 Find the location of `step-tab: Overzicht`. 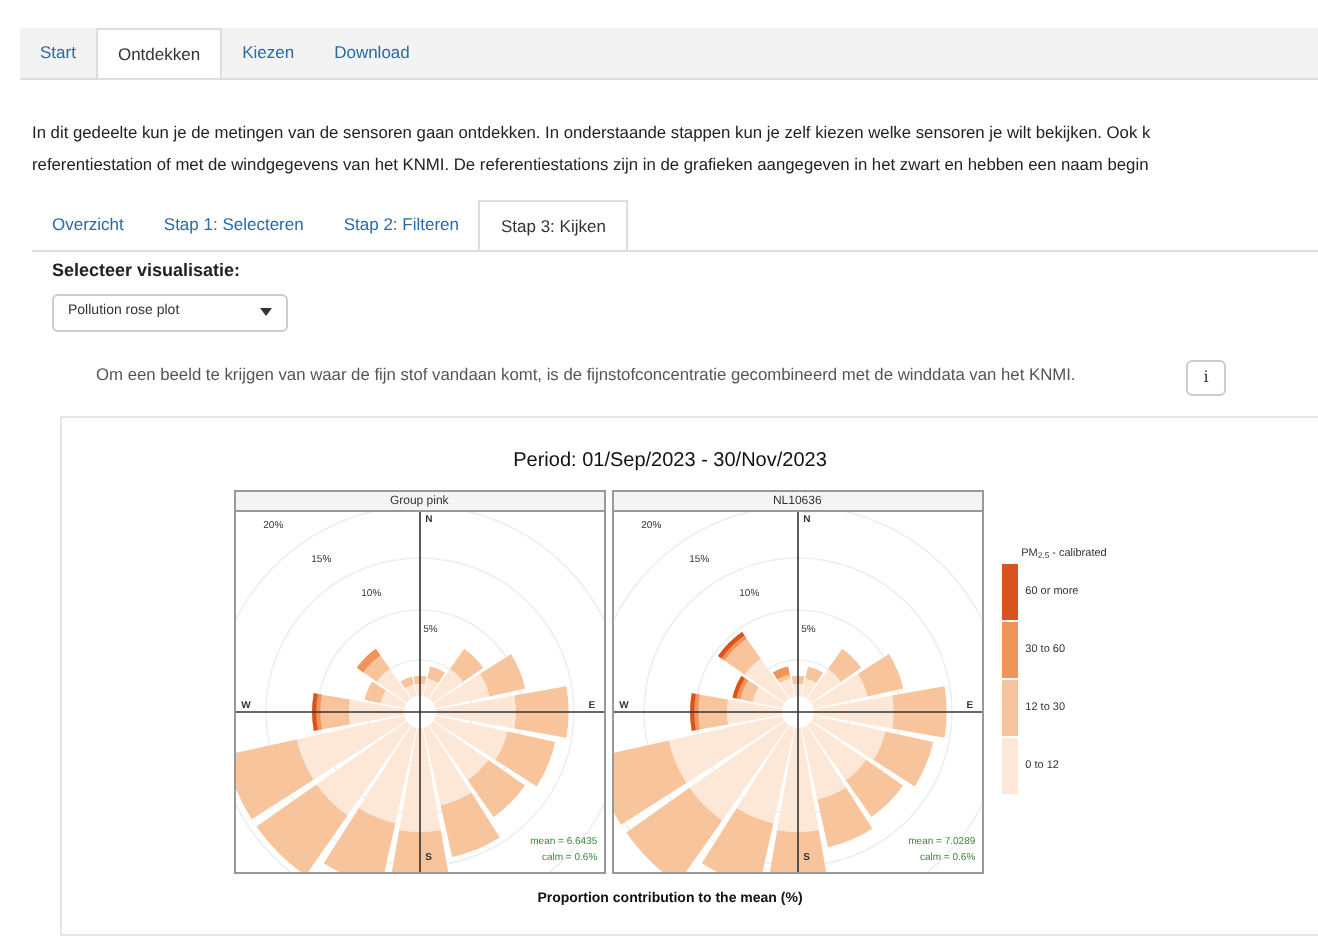

step-tab: Overzicht is located at coordinates (88, 225).